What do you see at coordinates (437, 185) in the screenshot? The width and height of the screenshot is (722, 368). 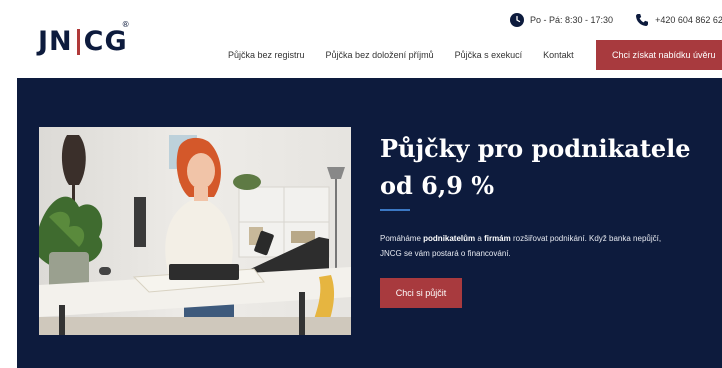 I see `hero-title-line-2: od 6,9 %` at bounding box center [437, 185].